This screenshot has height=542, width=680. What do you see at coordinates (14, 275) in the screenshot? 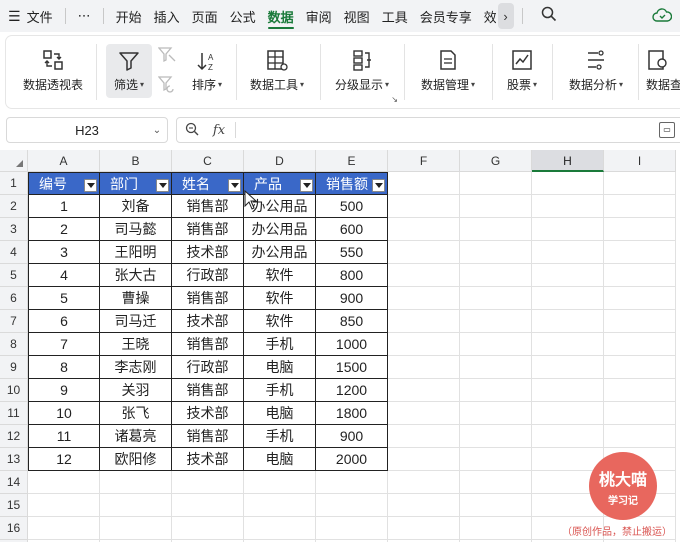
I see `row-header-5: 5` at bounding box center [14, 275].